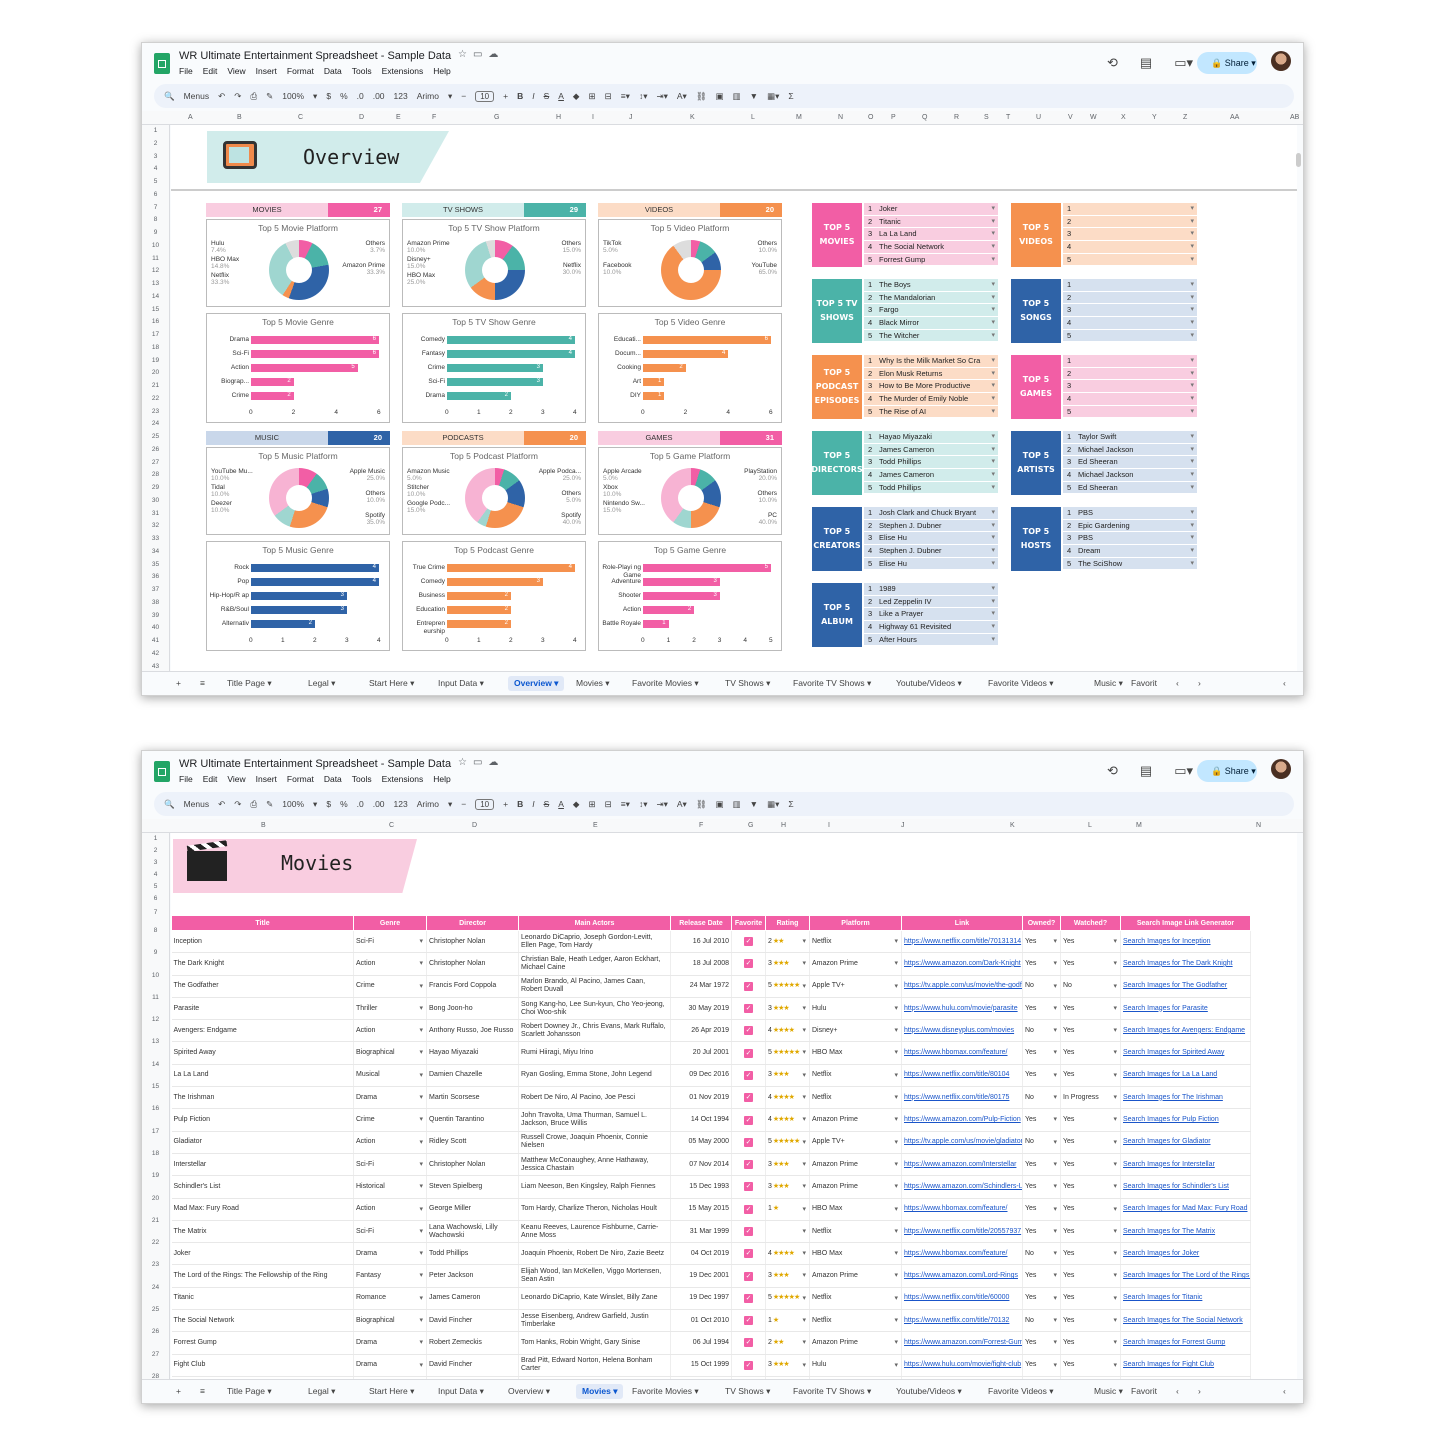 The height and width of the screenshot is (1445, 1445). Describe the element at coordinates (594, 1076) in the screenshot. I see `actors-cell: Ryan Gosling, Emma Stone, John Legend` at that location.